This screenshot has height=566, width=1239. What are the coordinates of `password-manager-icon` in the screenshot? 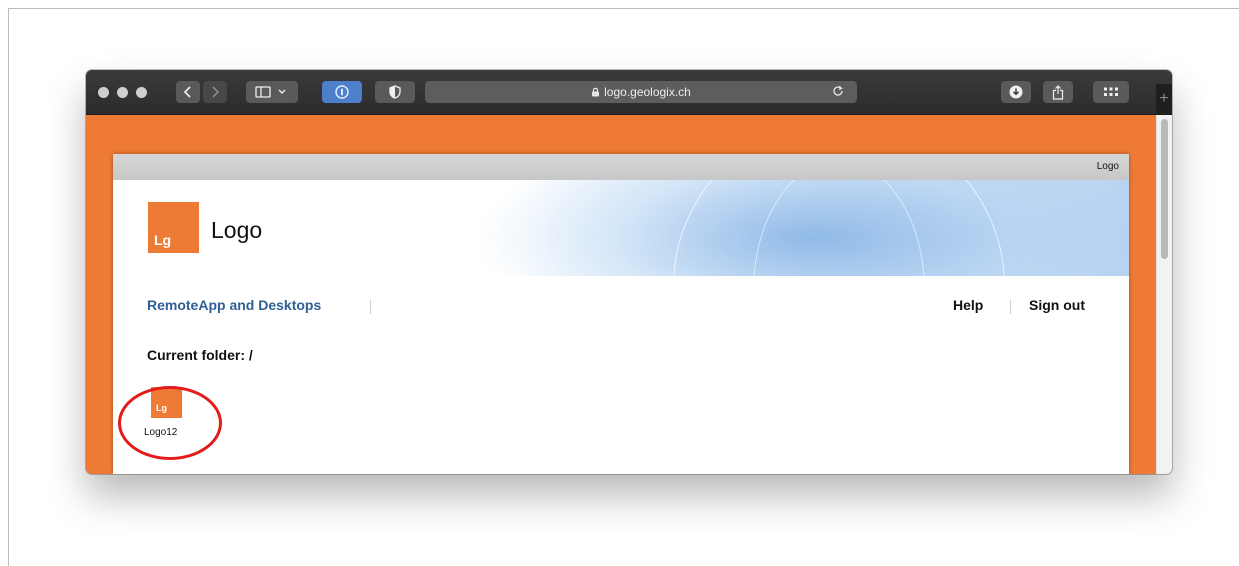 It's located at (342, 92).